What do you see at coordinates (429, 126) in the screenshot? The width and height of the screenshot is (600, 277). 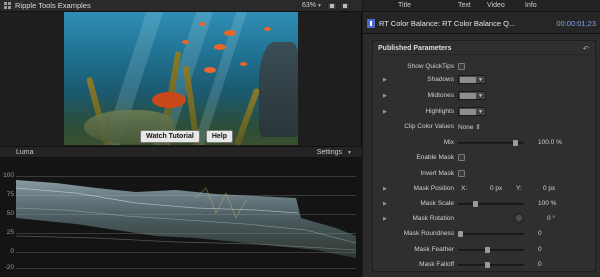 I see `param-label: Clip Color Values` at bounding box center [429, 126].